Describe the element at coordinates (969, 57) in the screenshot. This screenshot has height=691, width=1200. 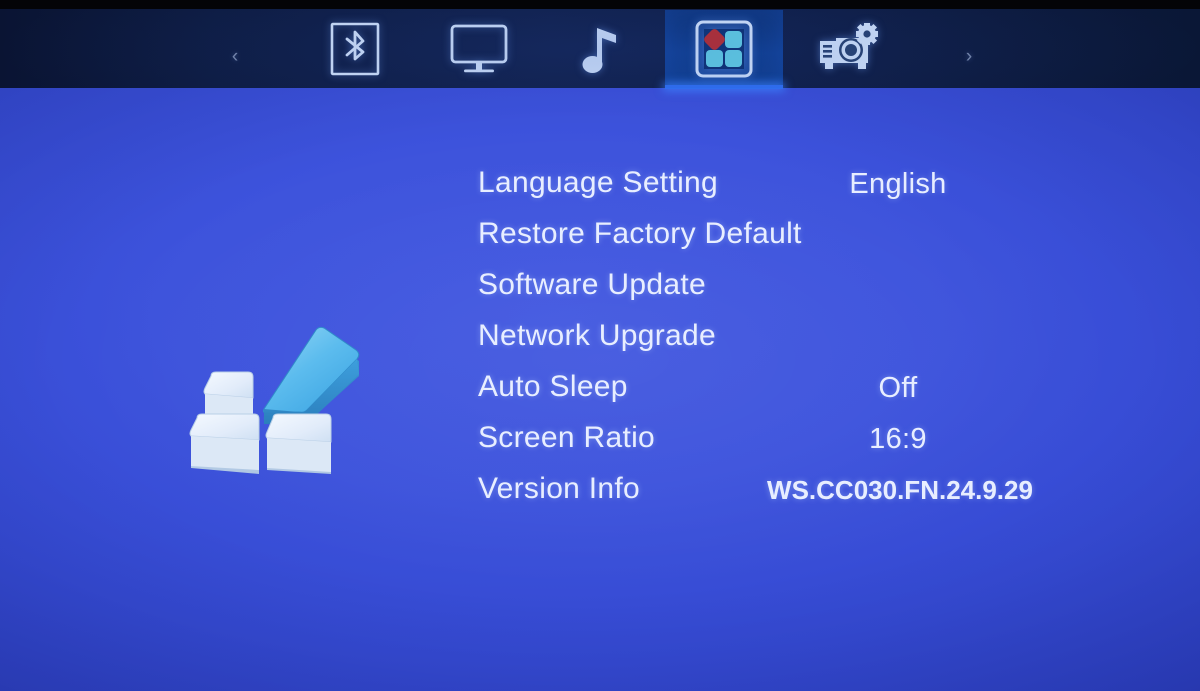
I see `chevron-right-icon: ›` at that location.